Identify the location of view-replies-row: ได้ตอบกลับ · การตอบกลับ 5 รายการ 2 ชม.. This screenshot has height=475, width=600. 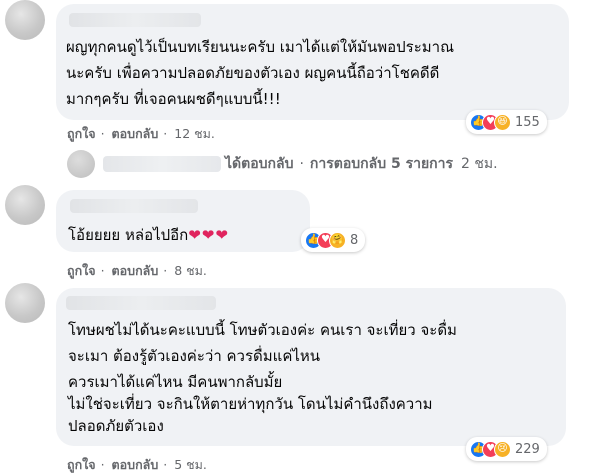
(282, 164).